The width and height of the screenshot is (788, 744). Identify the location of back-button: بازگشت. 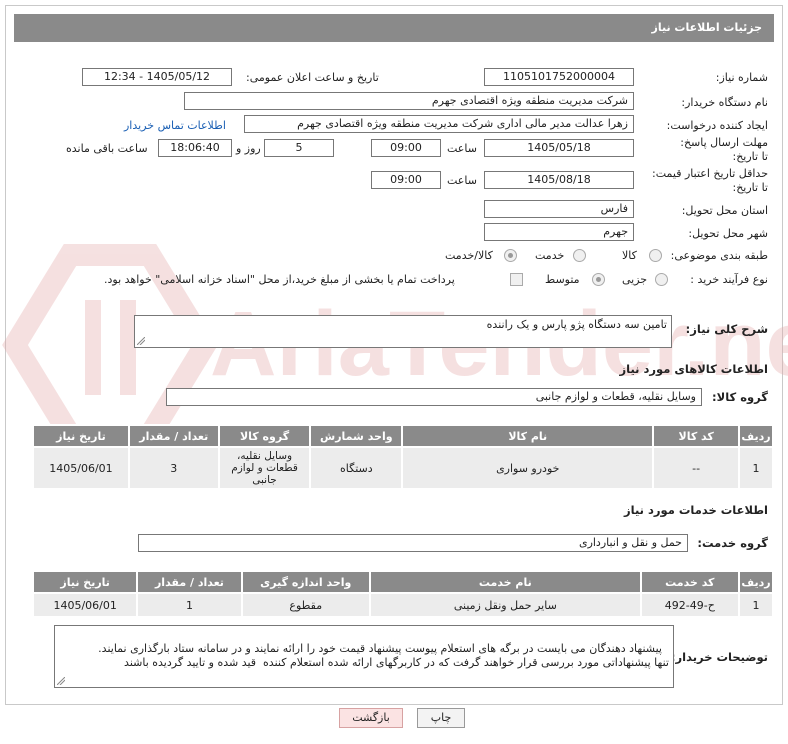
(371, 718).